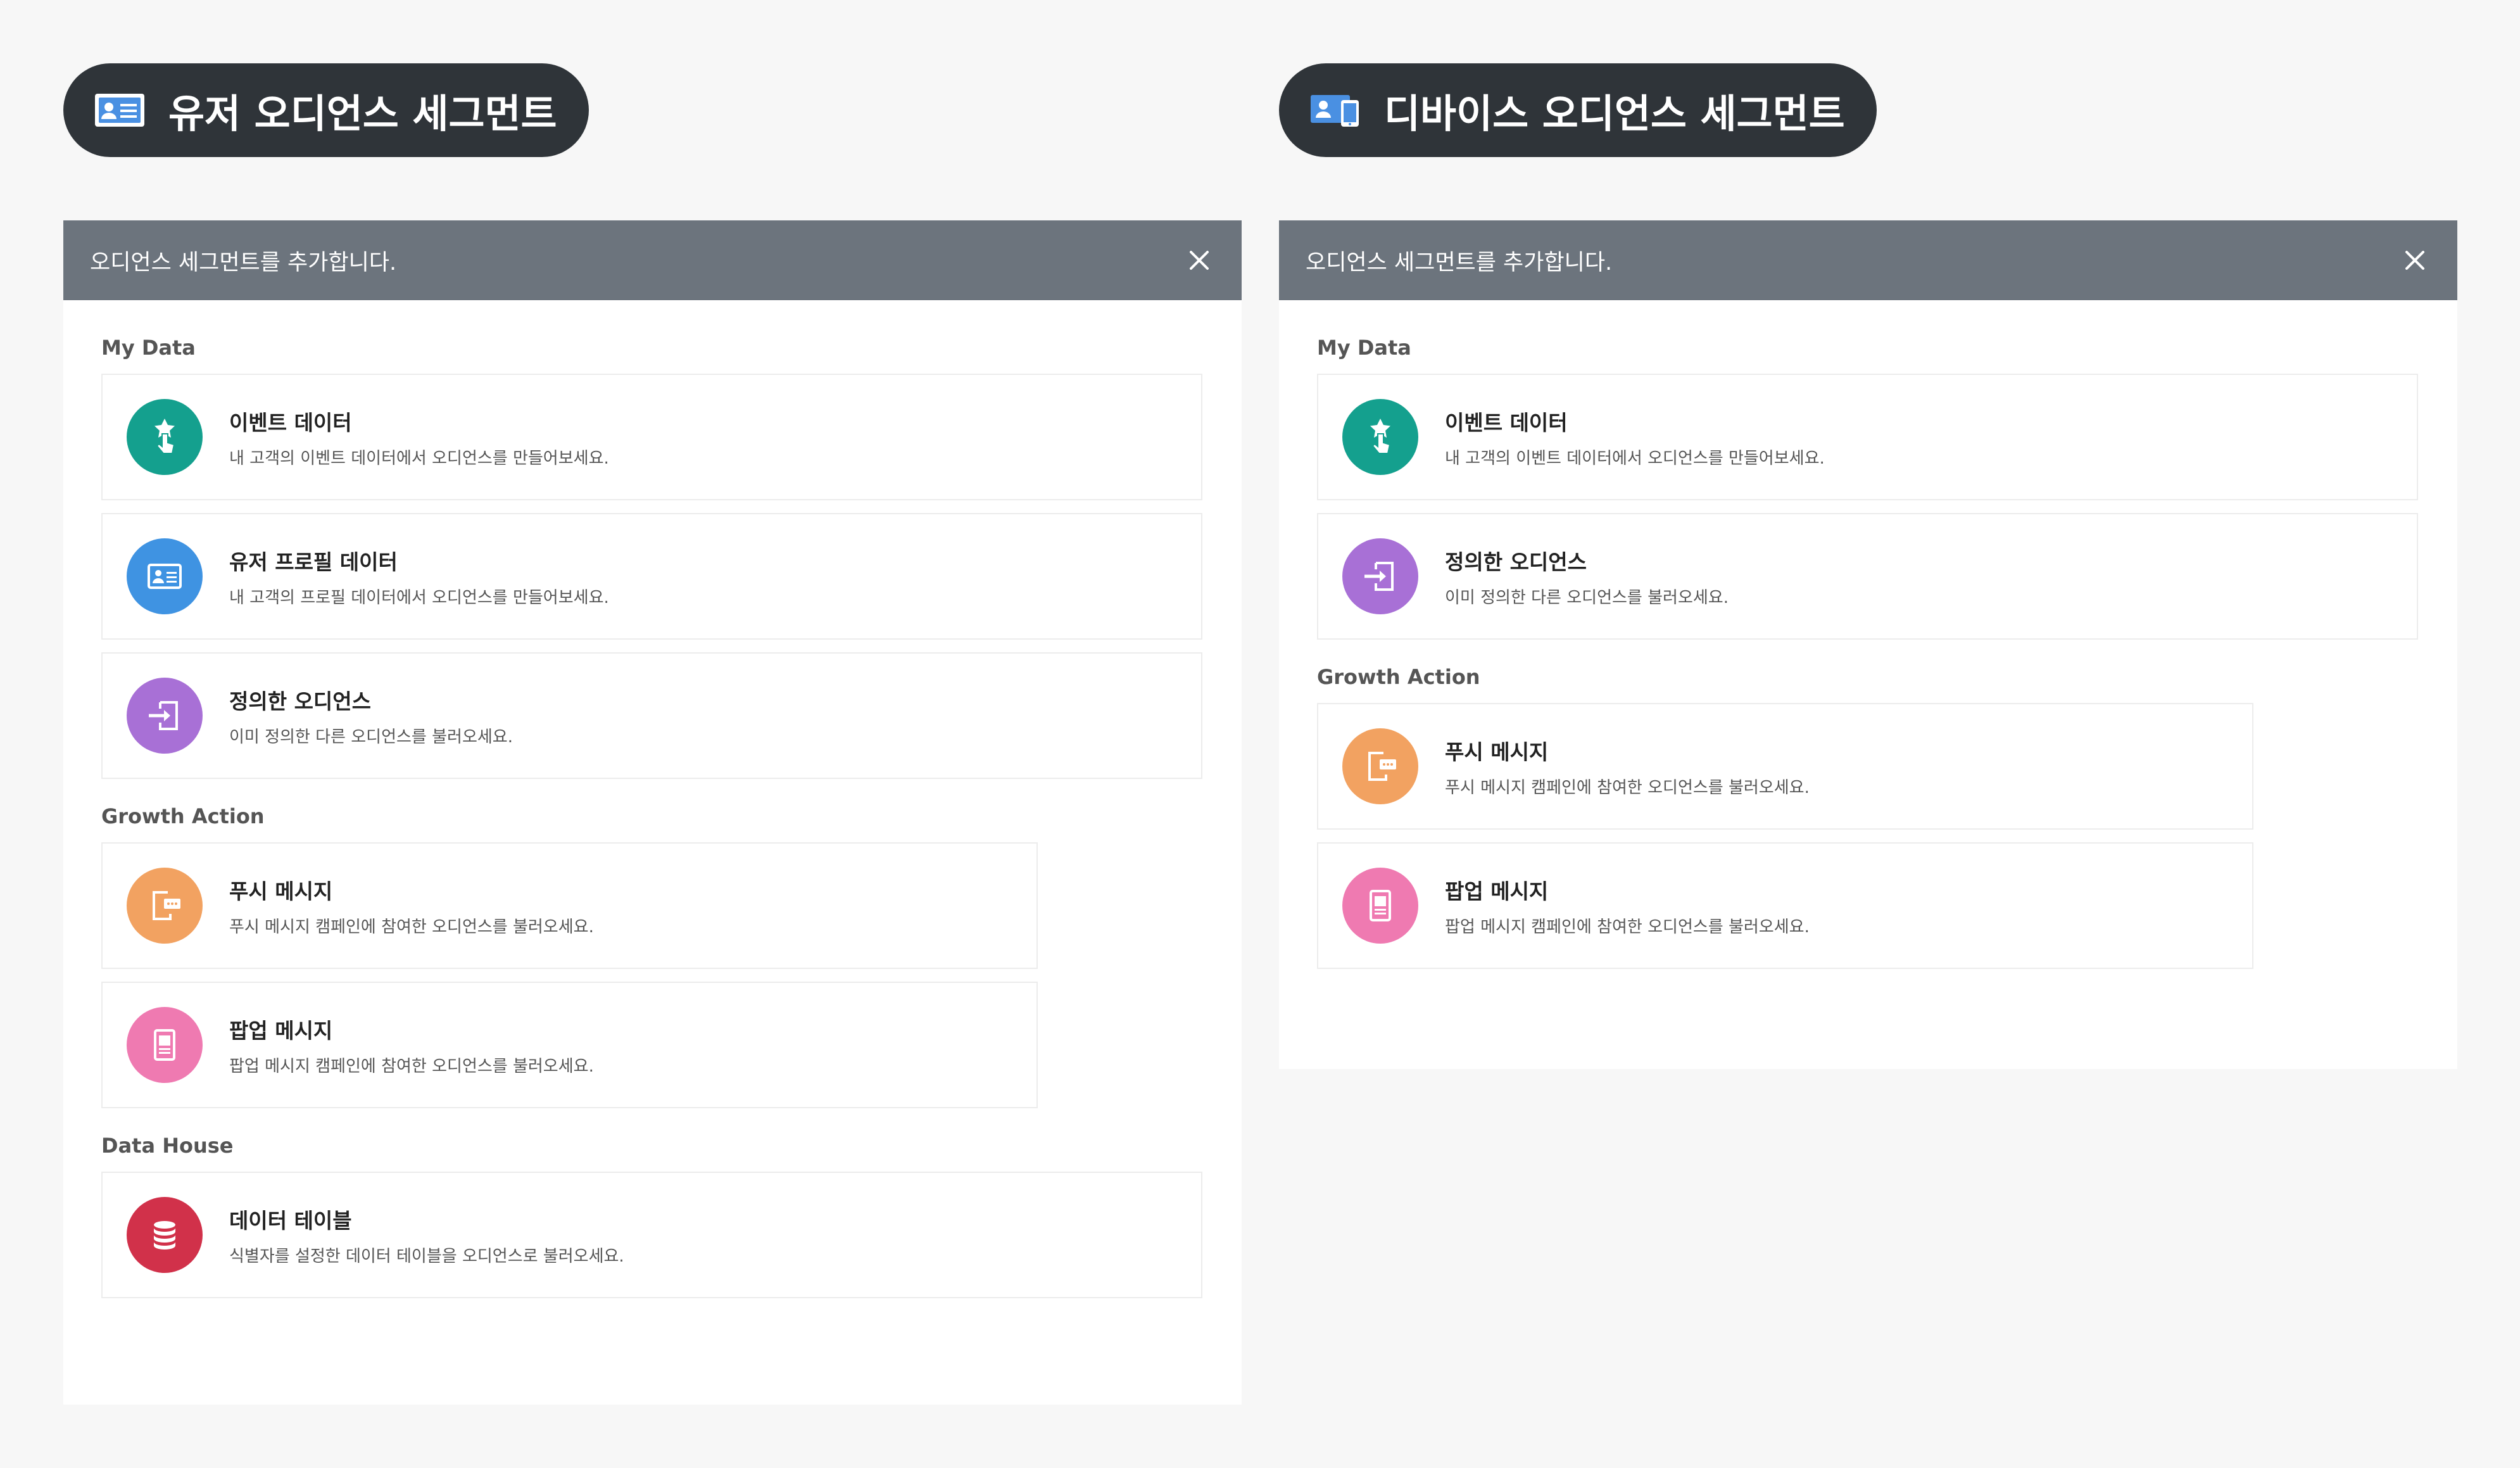 The height and width of the screenshot is (1468, 2520). Describe the element at coordinates (1335, 111) in the screenshot. I see `device-user-icon` at that location.